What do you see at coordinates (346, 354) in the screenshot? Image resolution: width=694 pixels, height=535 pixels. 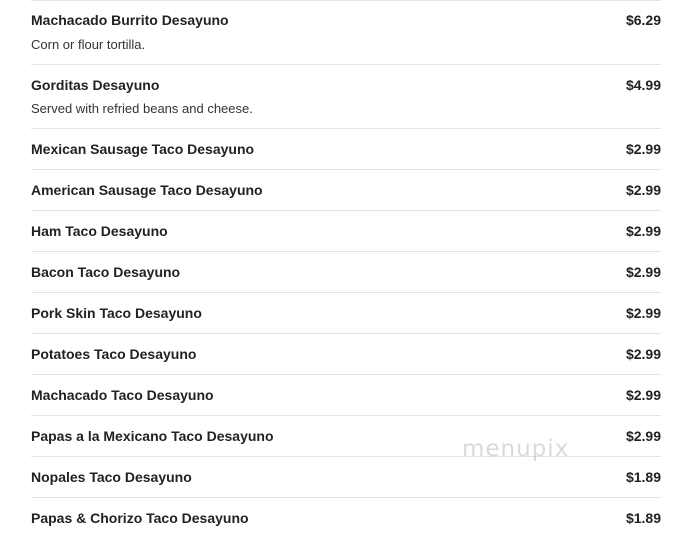 I see `menu-item: Potatoes Taco Desayuno $2.99` at bounding box center [346, 354].